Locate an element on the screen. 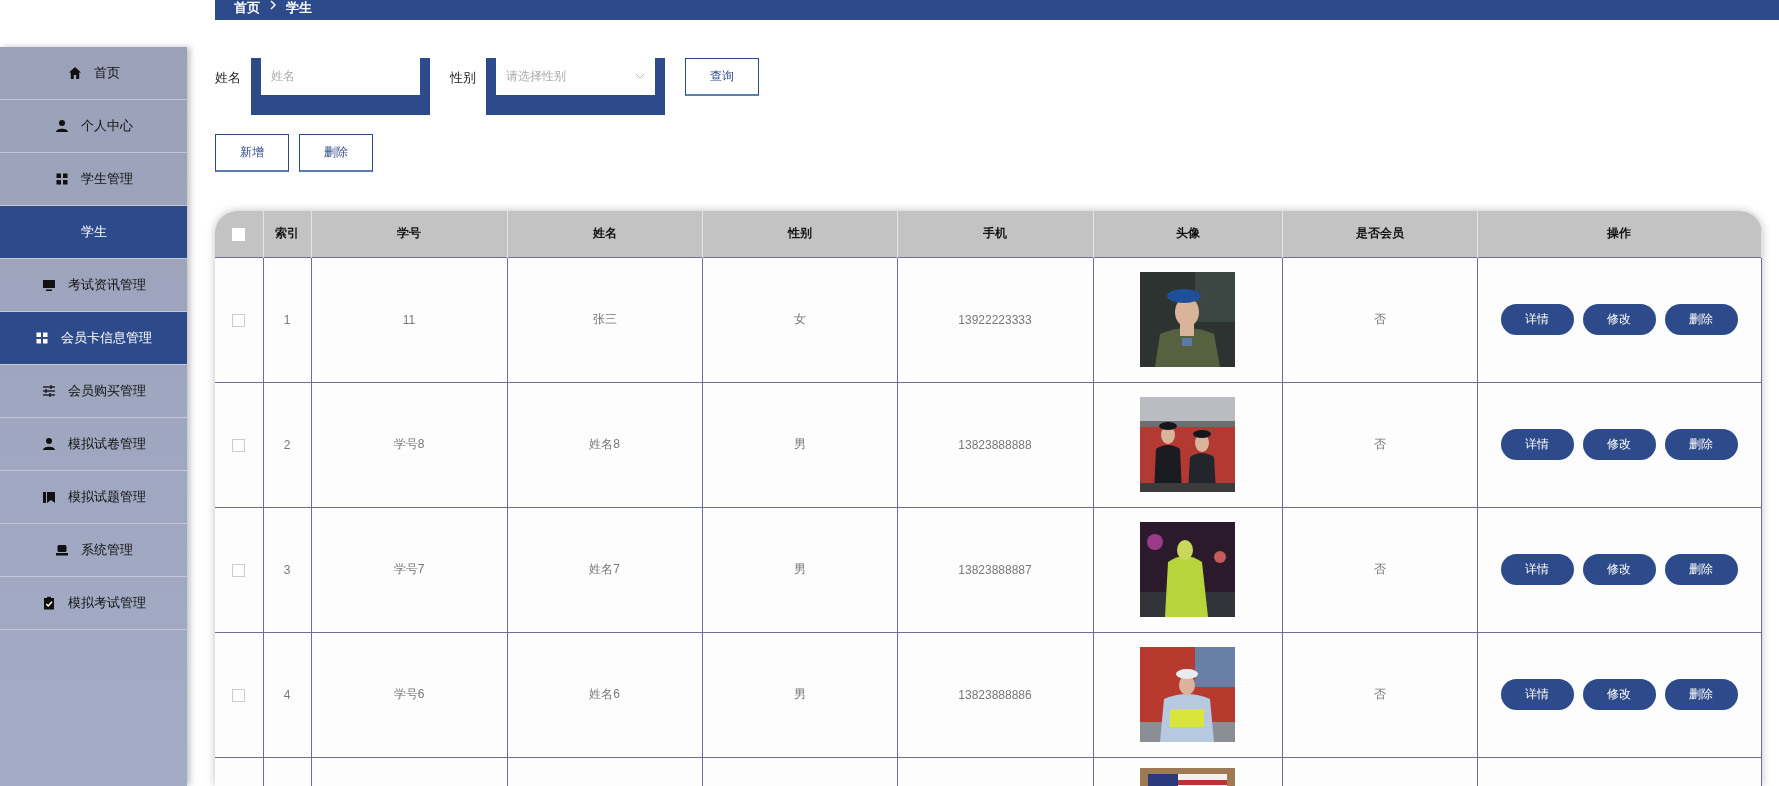  laptop-icon is located at coordinates (61, 550).